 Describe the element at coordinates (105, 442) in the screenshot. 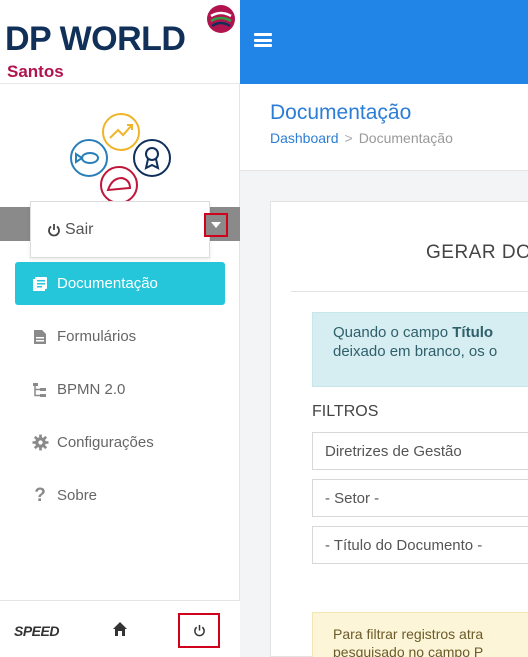

I see `sidebar-item-label: Configurações` at that location.